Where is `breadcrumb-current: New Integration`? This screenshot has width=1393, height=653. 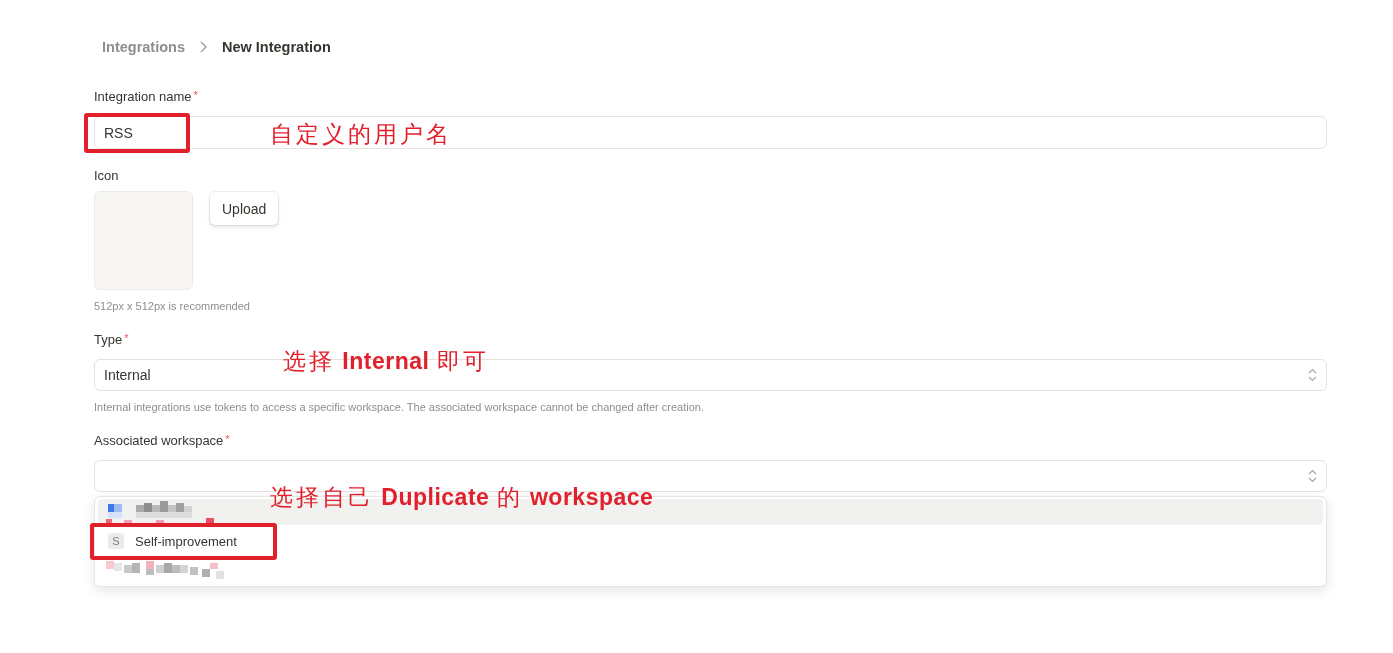 breadcrumb-current: New Integration is located at coordinates (276, 47).